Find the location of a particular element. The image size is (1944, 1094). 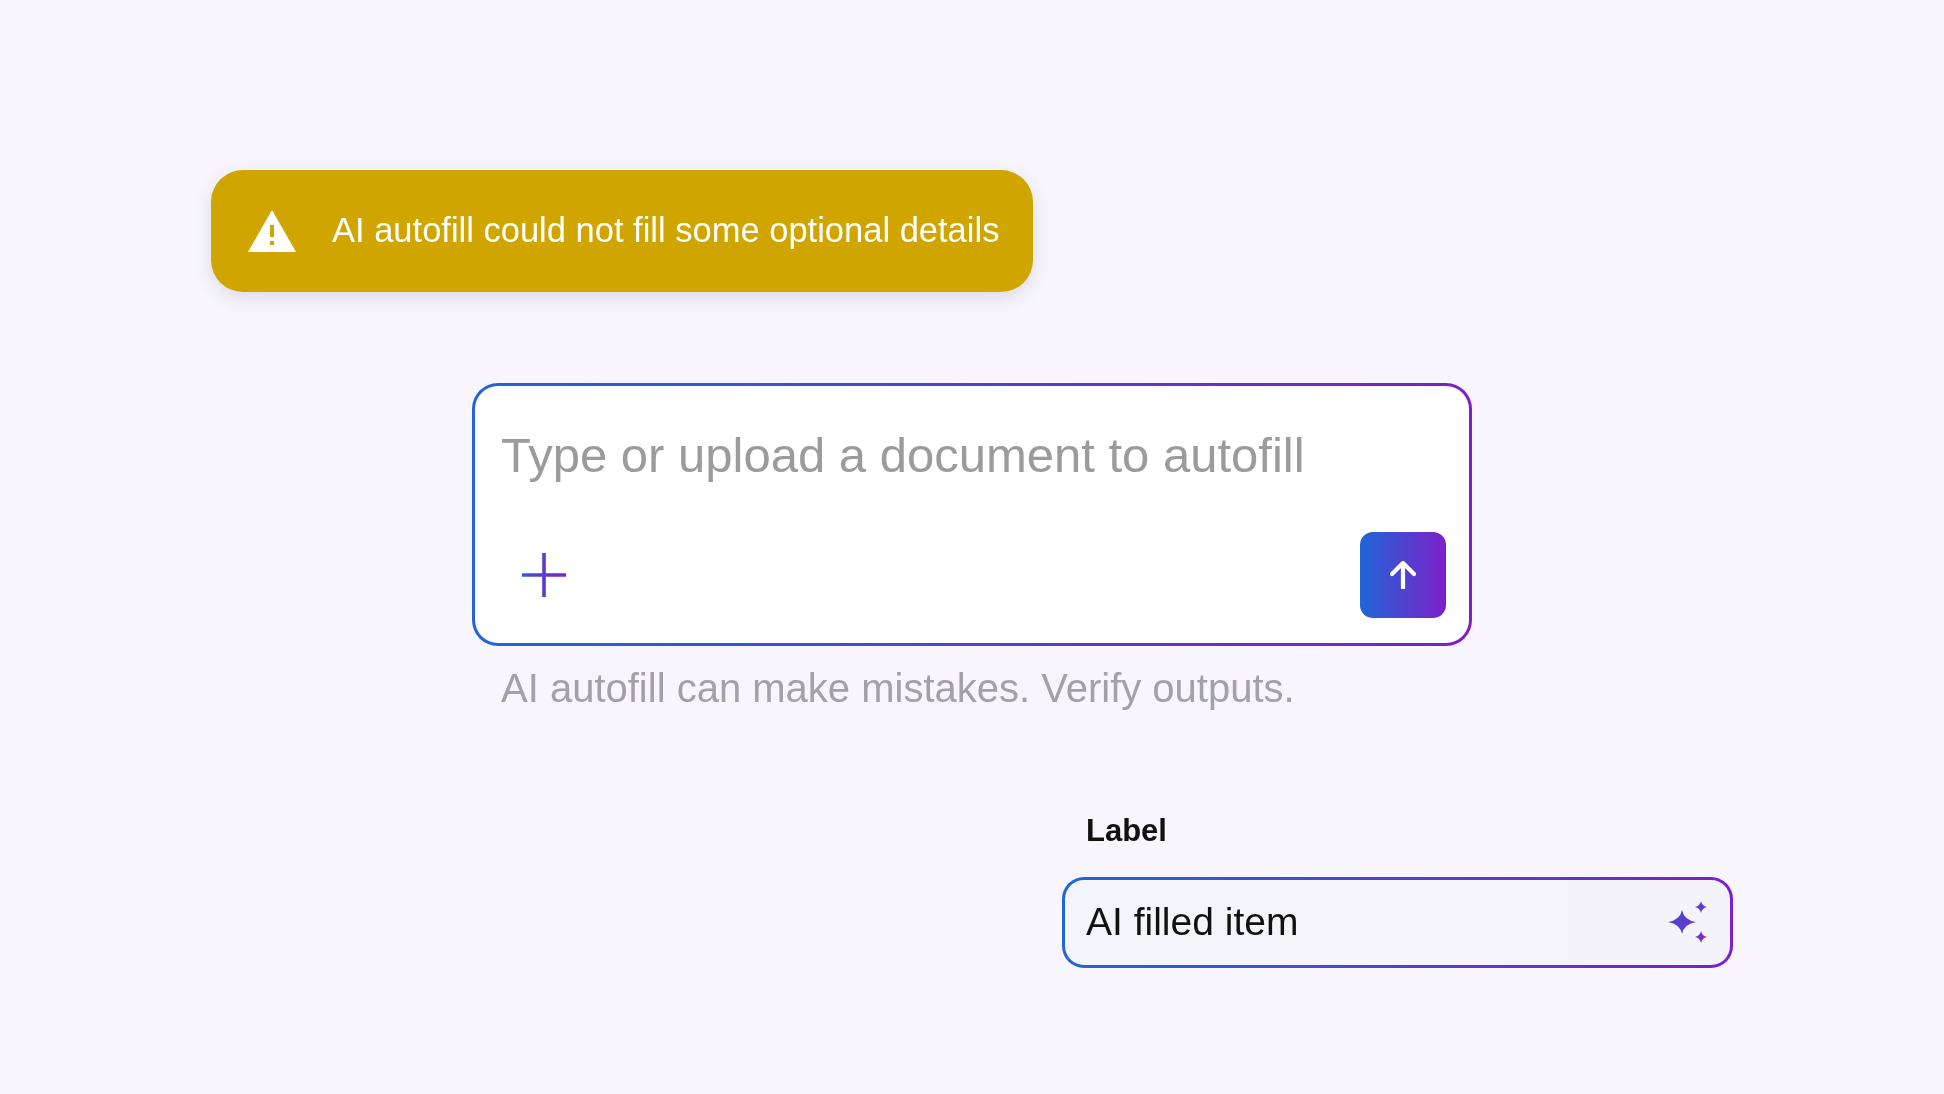

send-button is located at coordinates (1403, 575).